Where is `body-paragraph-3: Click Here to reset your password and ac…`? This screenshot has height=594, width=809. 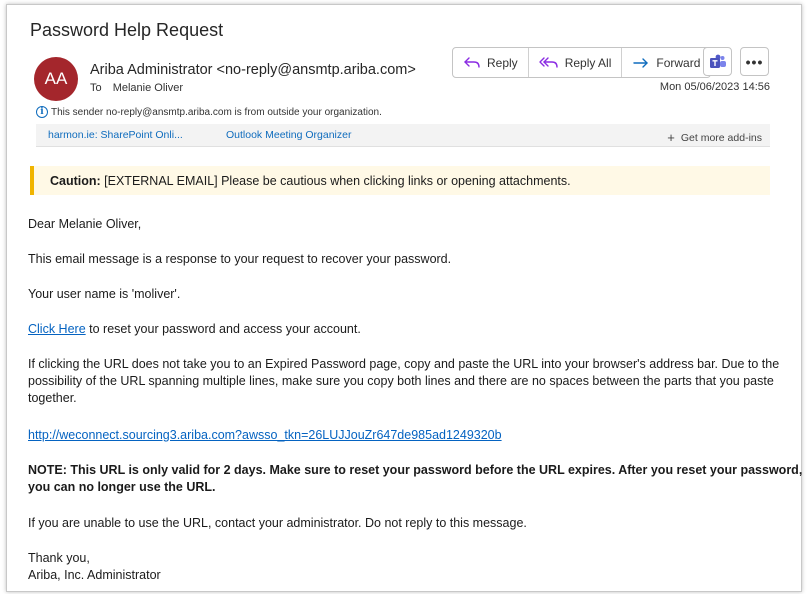
body-paragraph-3: Click Here to reset your password and ac… is located at coordinates (194, 329).